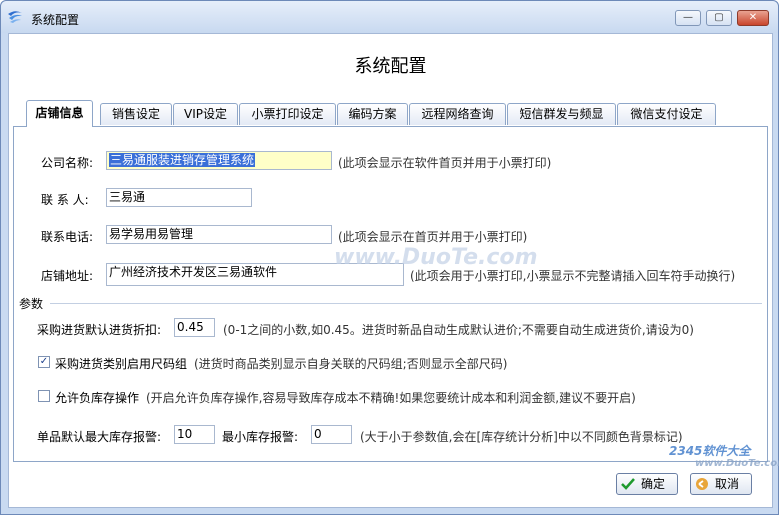 The height and width of the screenshot is (515, 779). What do you see at coordinates (15, 17) in the screenshot?
I see `app-logo-icon` at bounding box center [15, 17].